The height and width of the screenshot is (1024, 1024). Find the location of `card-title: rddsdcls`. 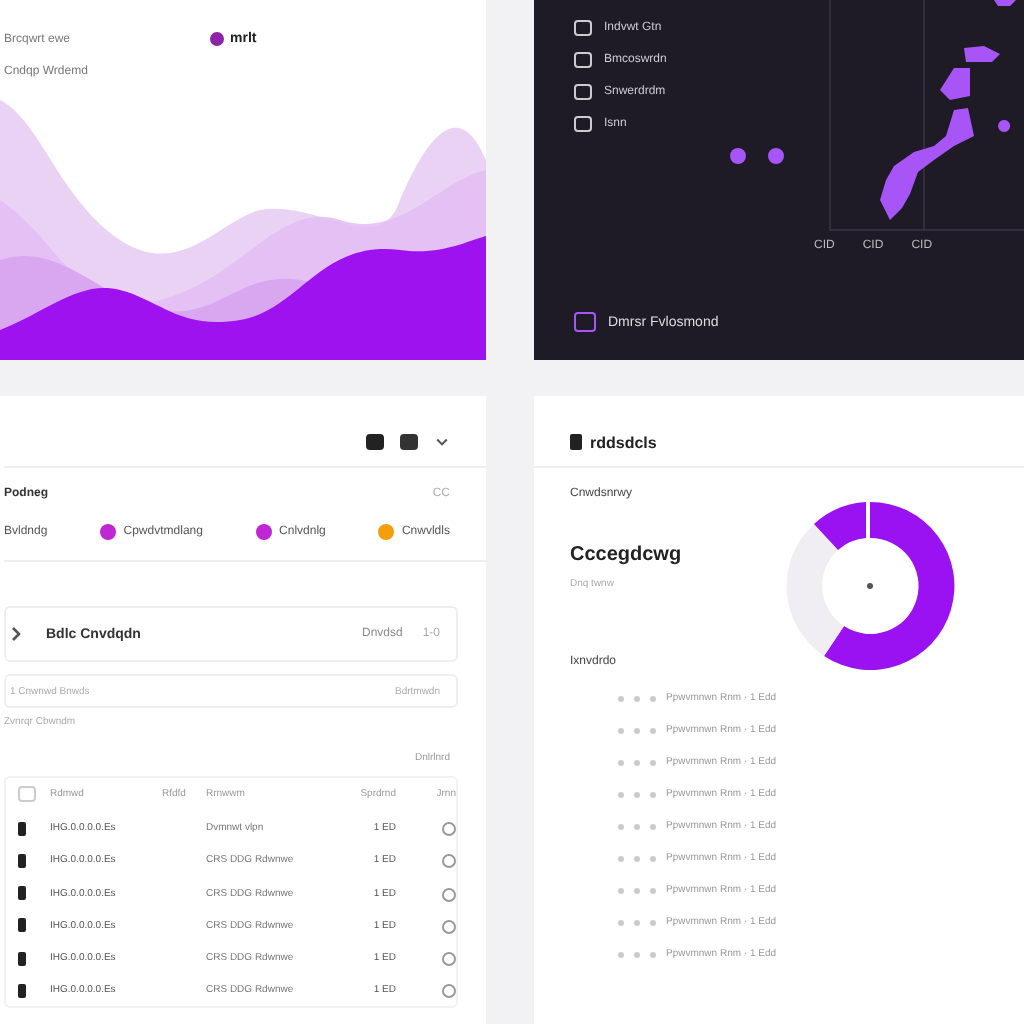

card-title: rddsdcls is located at coordinates (623, 442).